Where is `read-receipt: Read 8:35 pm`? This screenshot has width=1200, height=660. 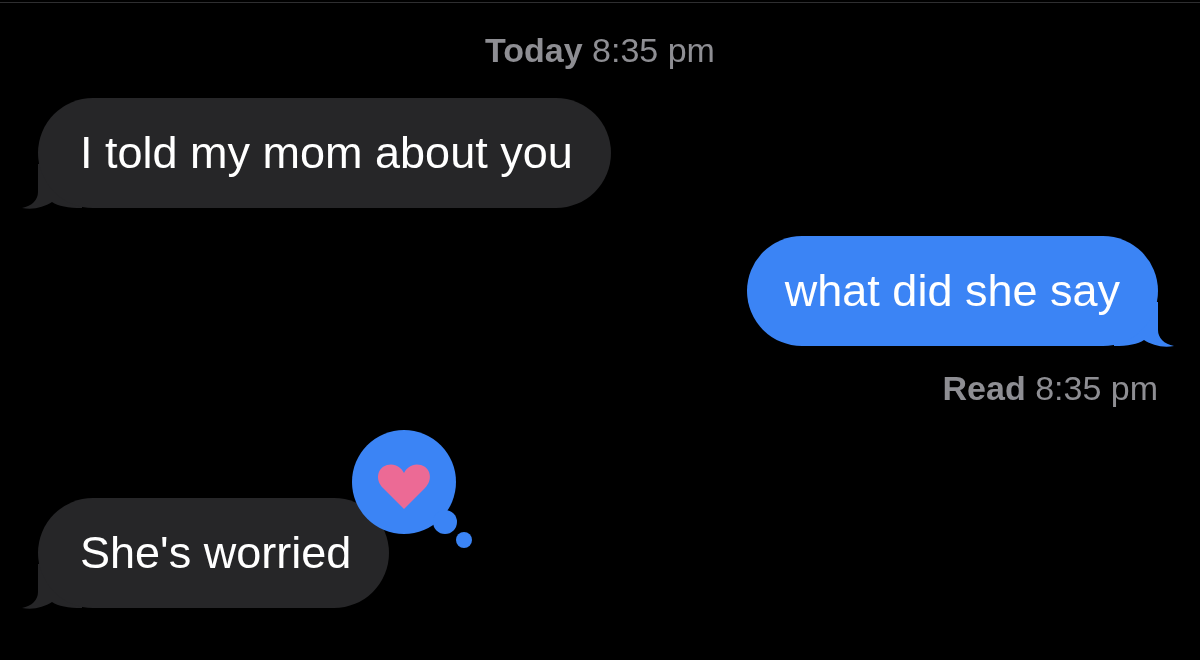
read-receipt: Read 8:35 pm is located at coordinates (1050, 388).